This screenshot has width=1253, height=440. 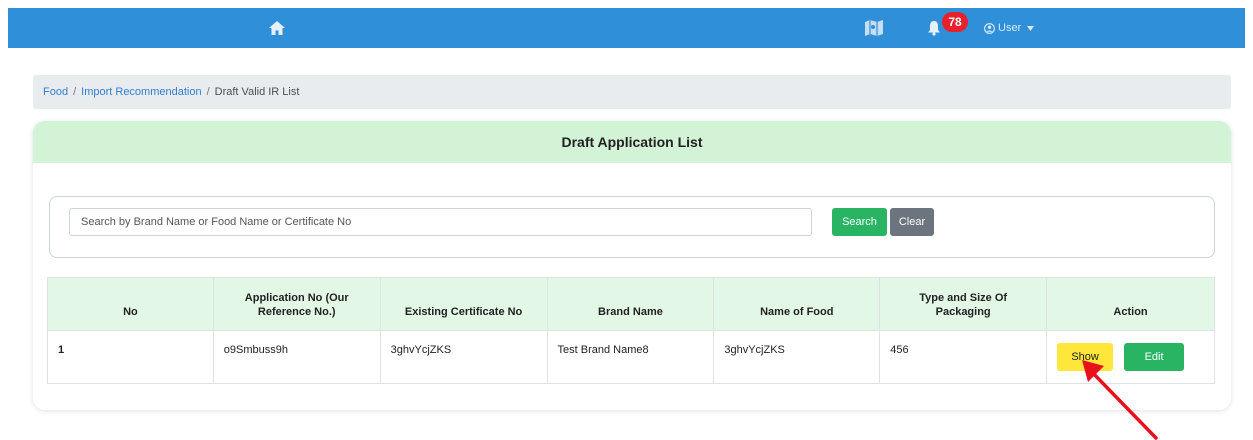 I want to click on column-header-food-name: Name of Food, so click(x=797, y=304).